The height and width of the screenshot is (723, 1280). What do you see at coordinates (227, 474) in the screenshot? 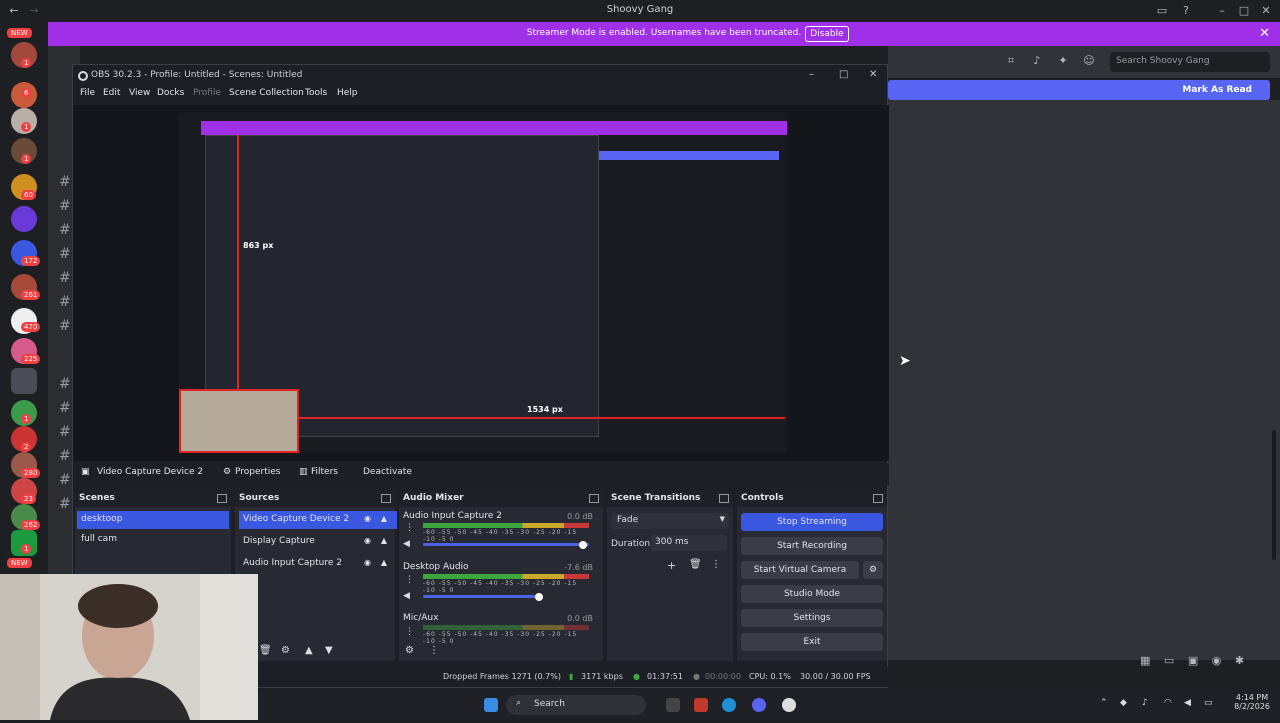
I see `properties-gear-icon: ⚙` at bounding box center [227, 474].